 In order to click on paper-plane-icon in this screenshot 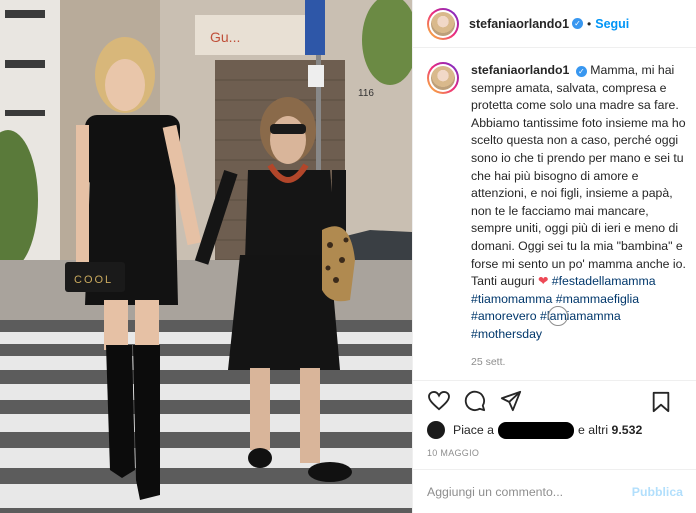, I will do `click(511, 400)`.